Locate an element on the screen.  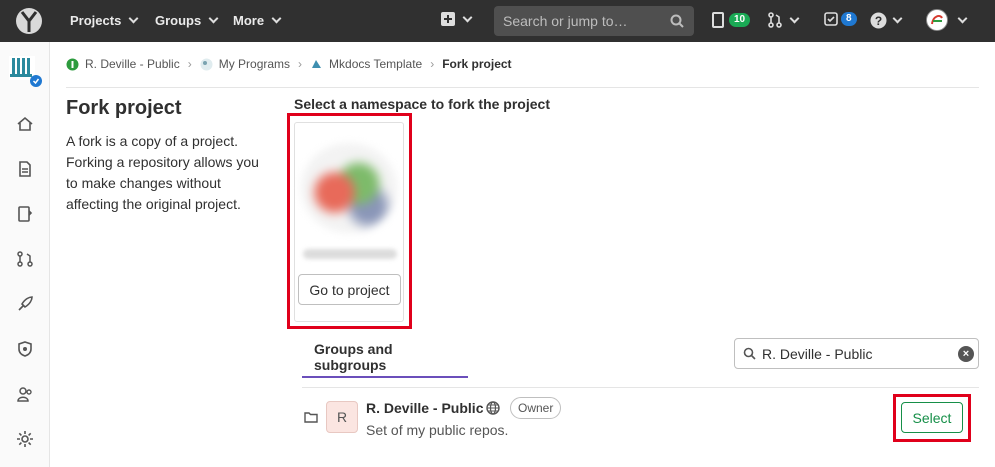
search-input is located at coordinates (583, 21).